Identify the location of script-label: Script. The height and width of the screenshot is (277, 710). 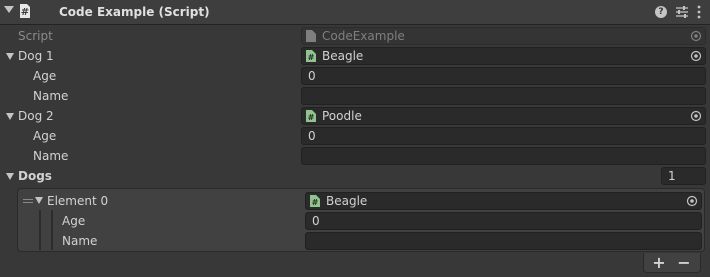
(35, 36).